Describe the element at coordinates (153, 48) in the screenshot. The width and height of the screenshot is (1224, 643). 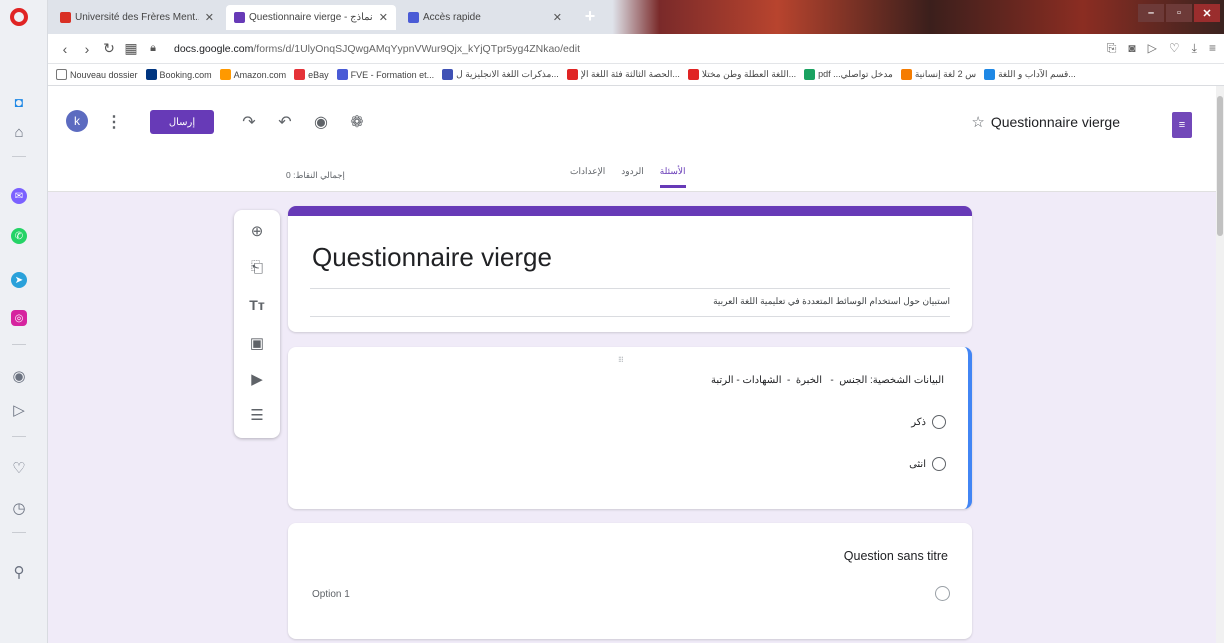
I see `lock-icon: 🔒︎` at that location.